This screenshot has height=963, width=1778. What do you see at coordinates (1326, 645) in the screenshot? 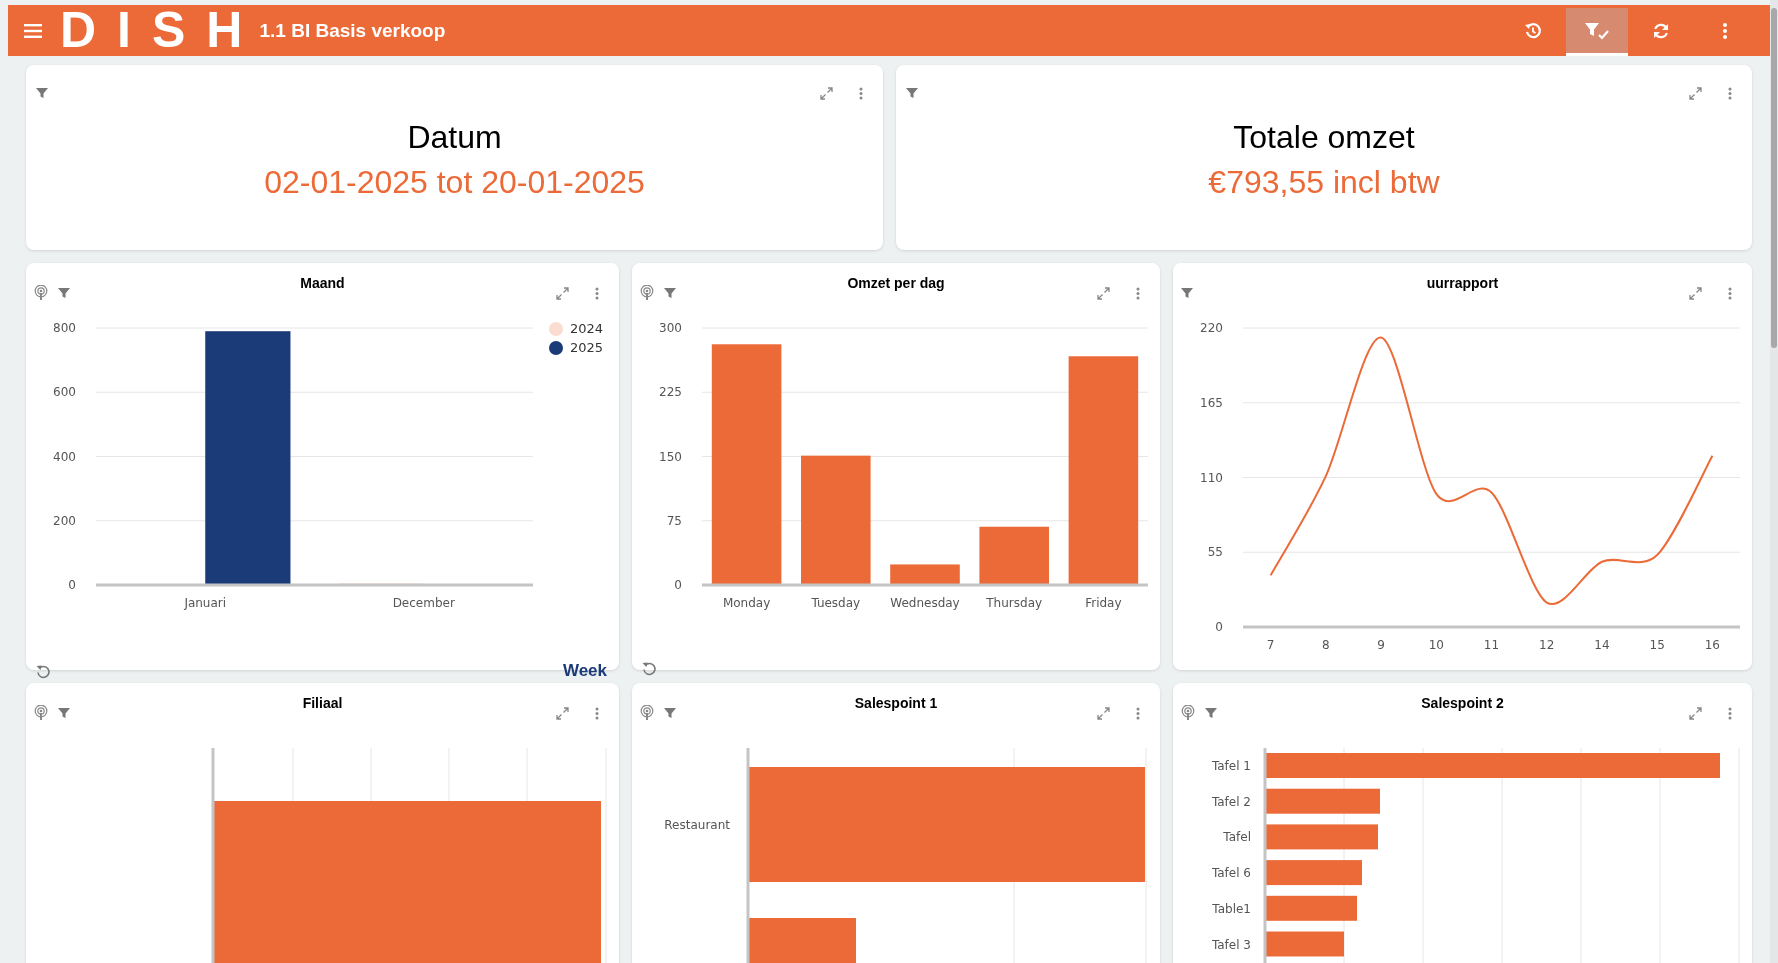
I see `axis-label: 8` at bounding box center [1326, 645].